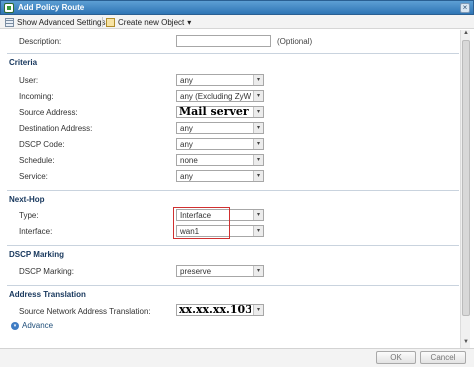 The width and height of the screenshot is (474, 367). I want to click on advance-label: Advance, so click(38, 325).